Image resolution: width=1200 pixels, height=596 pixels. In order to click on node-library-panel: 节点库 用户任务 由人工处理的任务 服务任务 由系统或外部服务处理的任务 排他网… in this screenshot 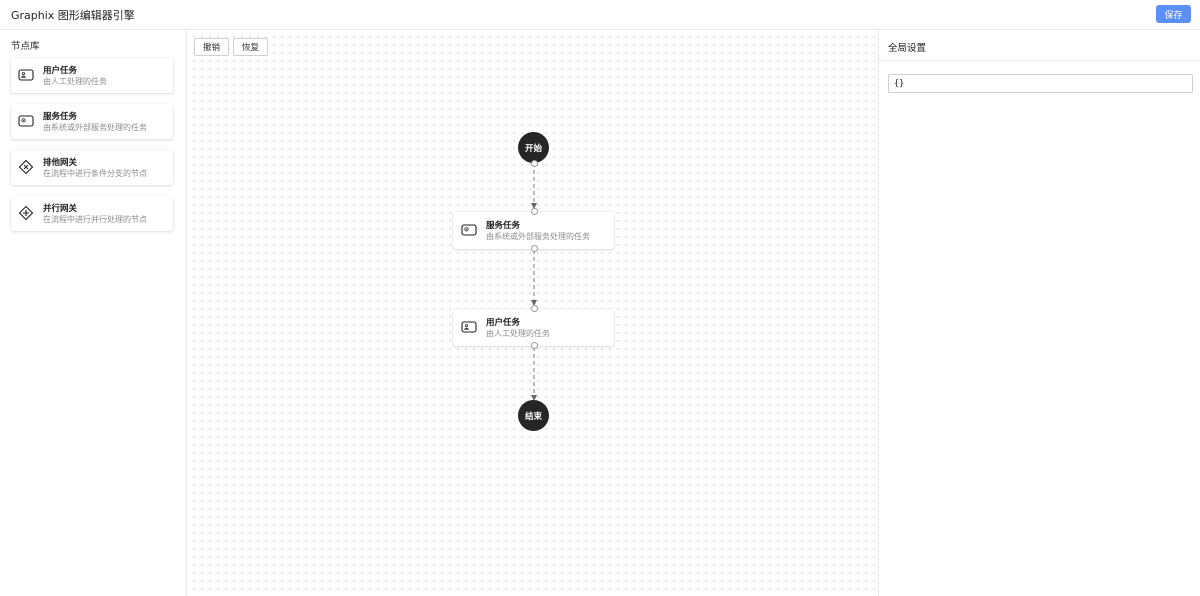, I will do `click(93, 313)`.